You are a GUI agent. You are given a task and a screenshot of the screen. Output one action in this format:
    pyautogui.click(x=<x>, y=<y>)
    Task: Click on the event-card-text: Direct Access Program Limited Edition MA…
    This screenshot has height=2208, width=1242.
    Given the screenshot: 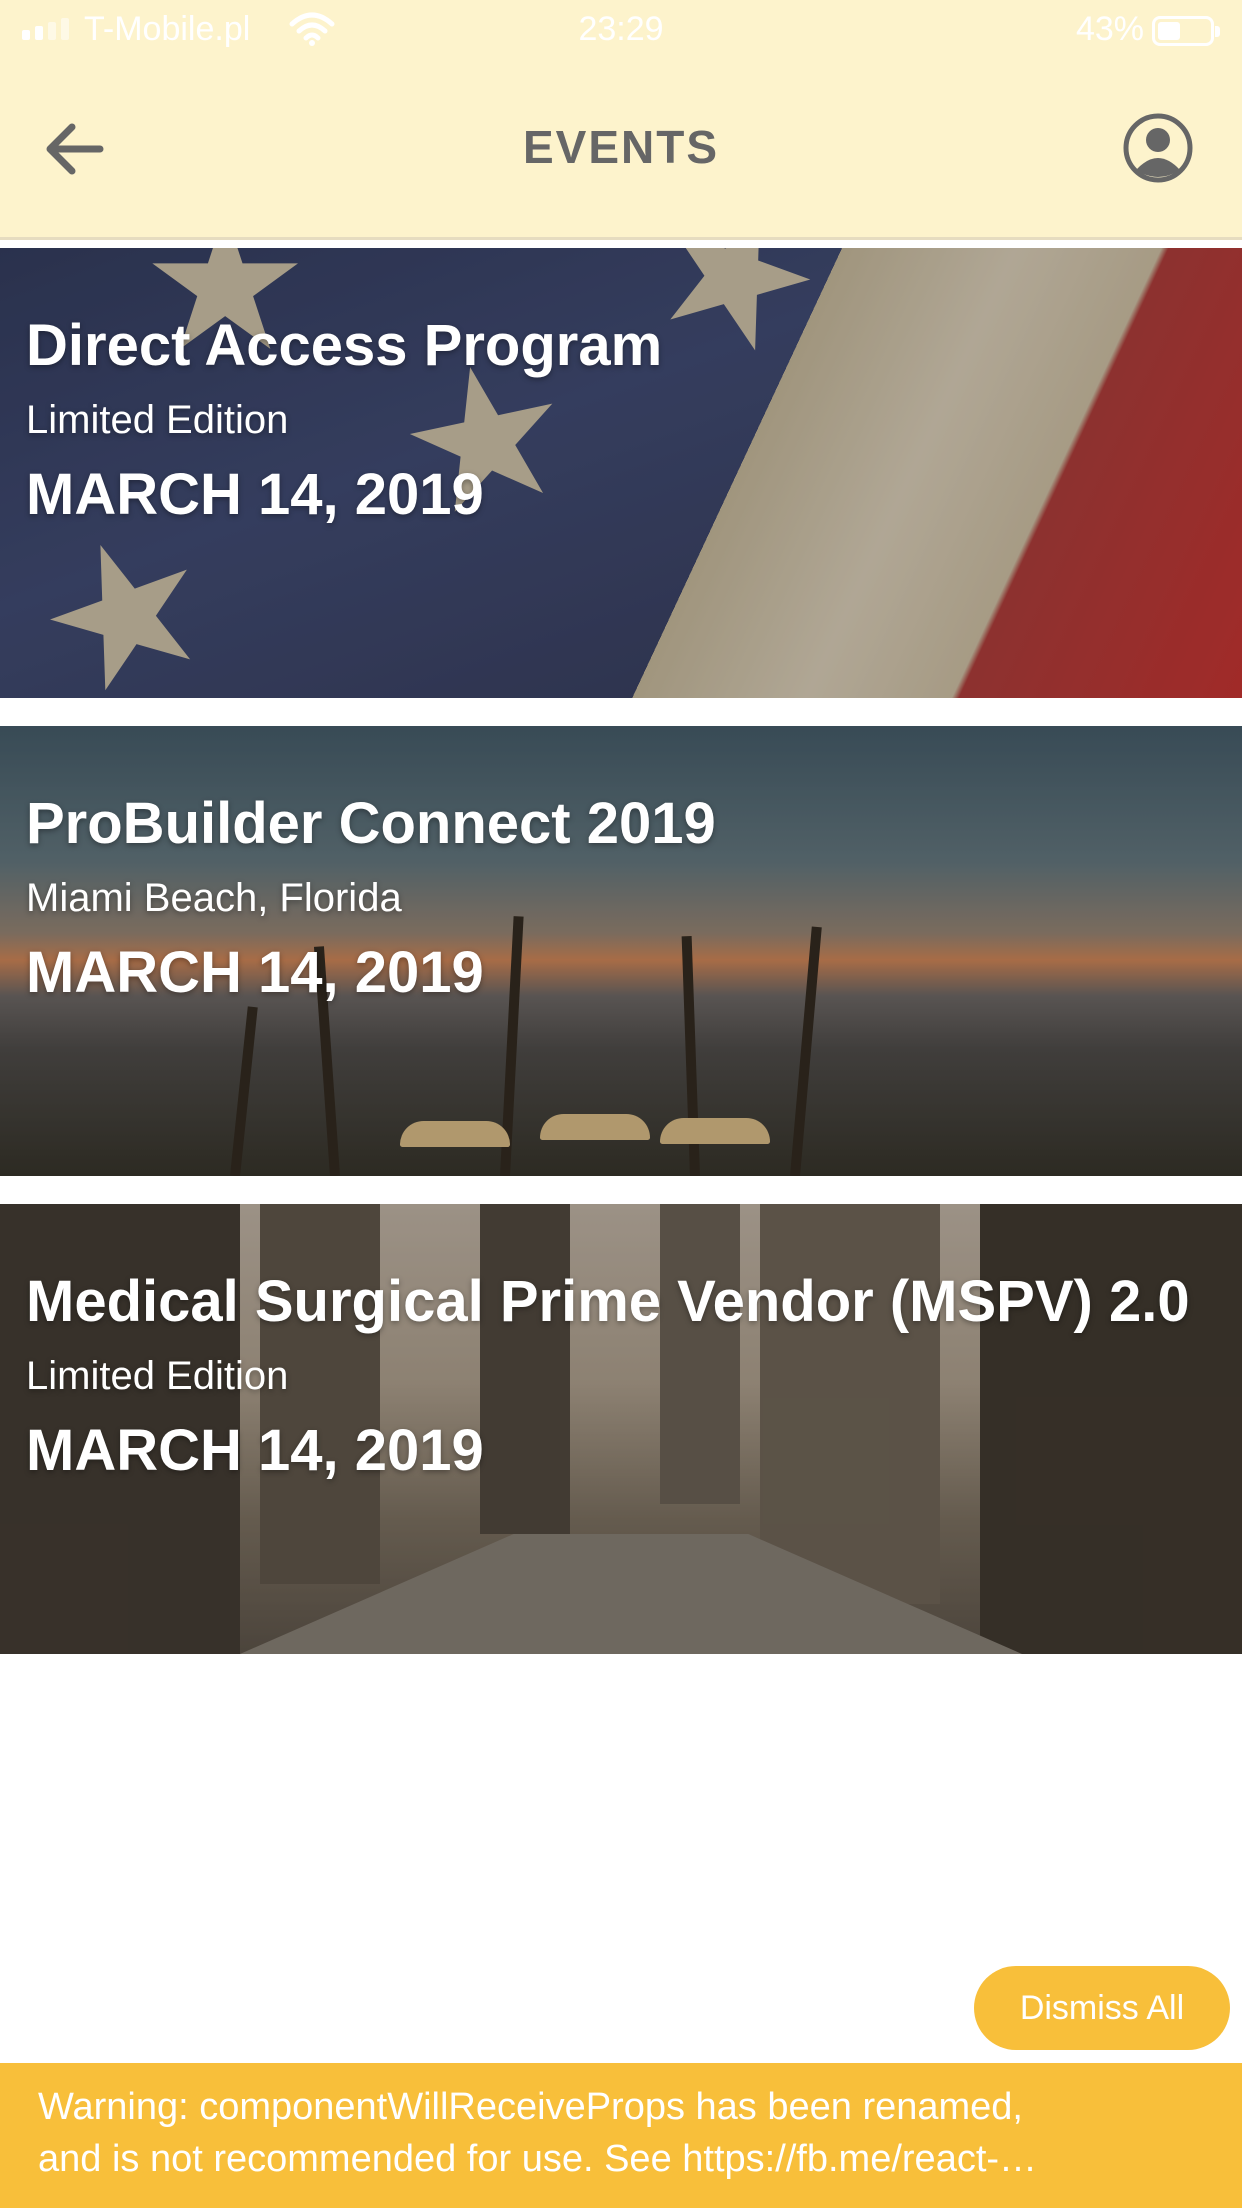 What is the action you would take?
    pyautogui.click(x=344, y=421)
    